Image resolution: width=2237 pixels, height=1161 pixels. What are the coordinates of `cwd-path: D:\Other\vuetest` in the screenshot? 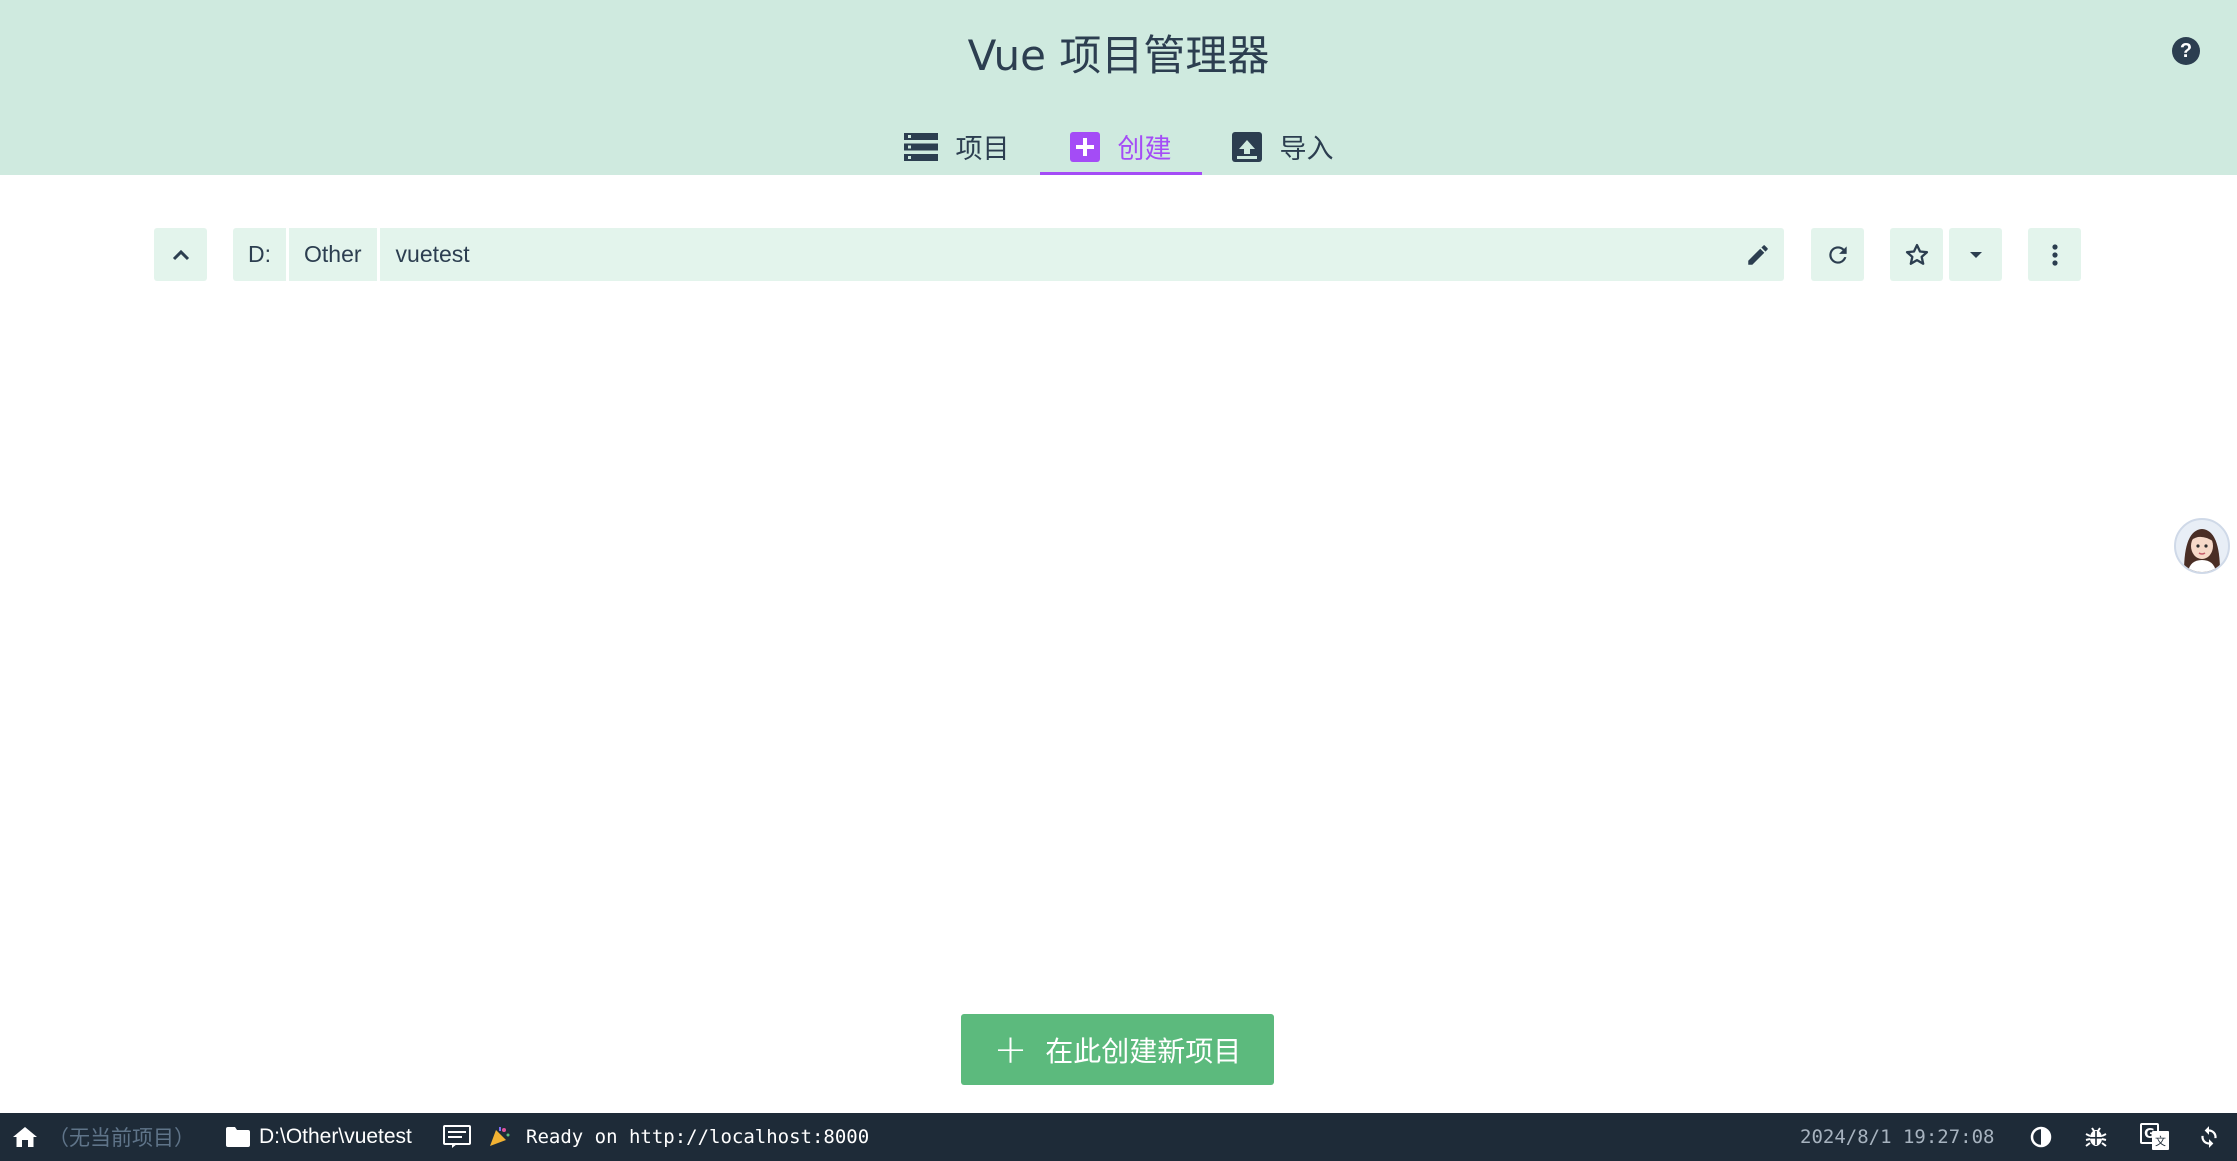 It's located at (335, 1137).